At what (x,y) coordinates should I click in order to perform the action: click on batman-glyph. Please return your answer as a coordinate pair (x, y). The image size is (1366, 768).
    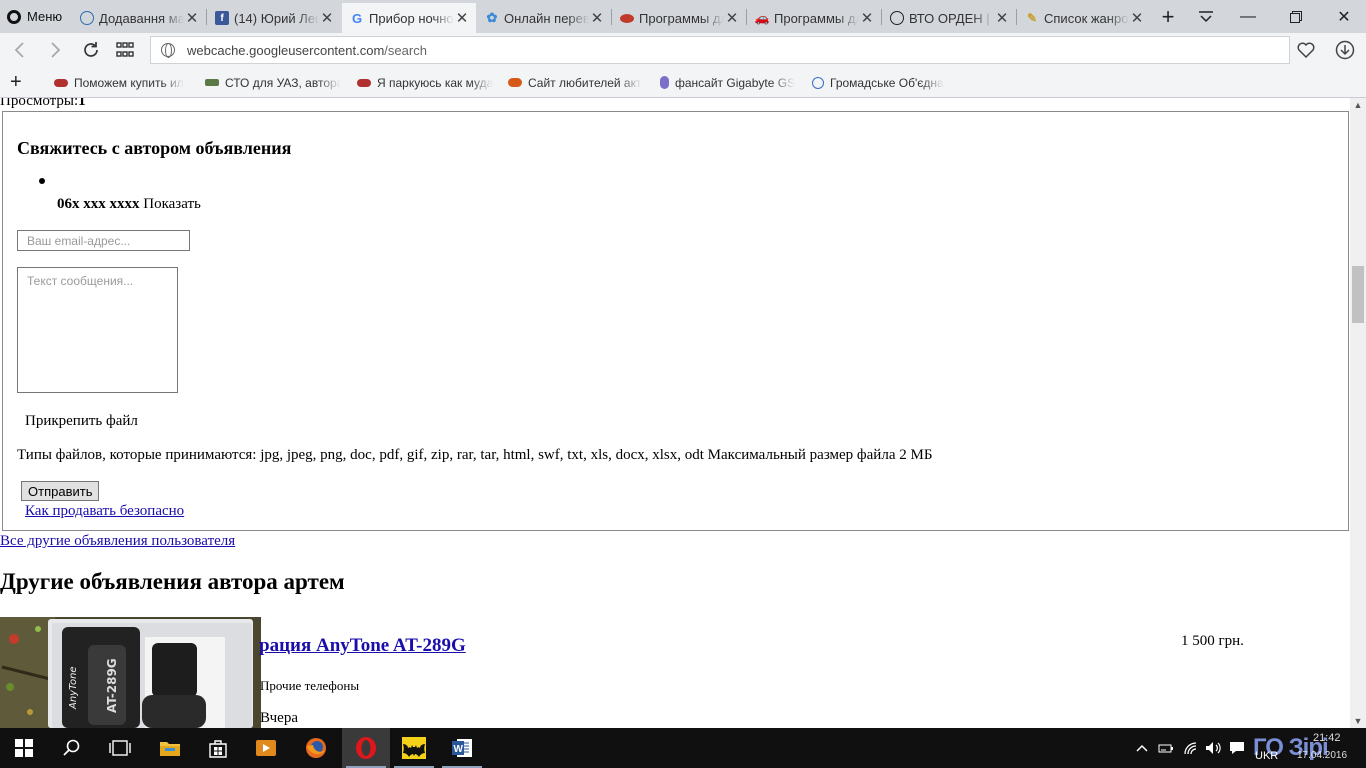
    Looking at the image, I should click on (414, 748).